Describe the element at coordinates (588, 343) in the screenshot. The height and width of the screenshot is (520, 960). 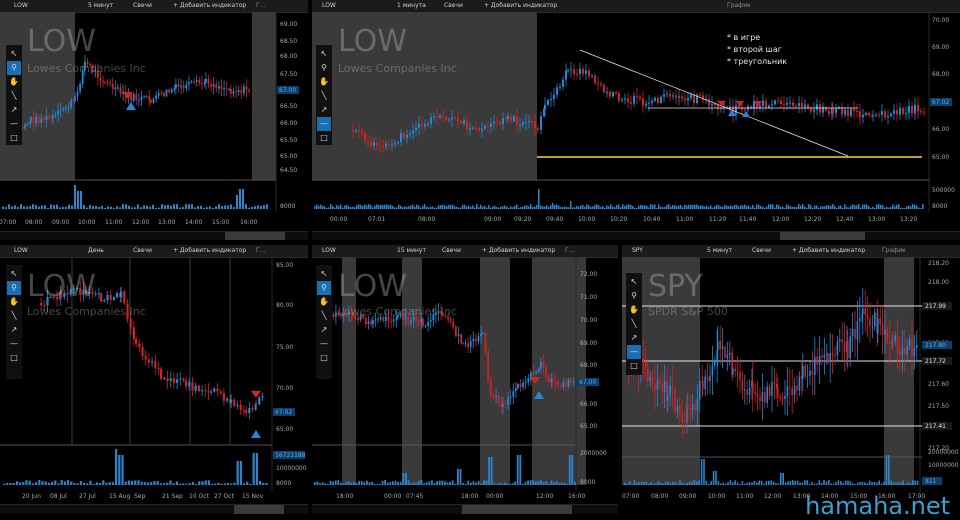
I see `tick-label: 69.00` at that location.